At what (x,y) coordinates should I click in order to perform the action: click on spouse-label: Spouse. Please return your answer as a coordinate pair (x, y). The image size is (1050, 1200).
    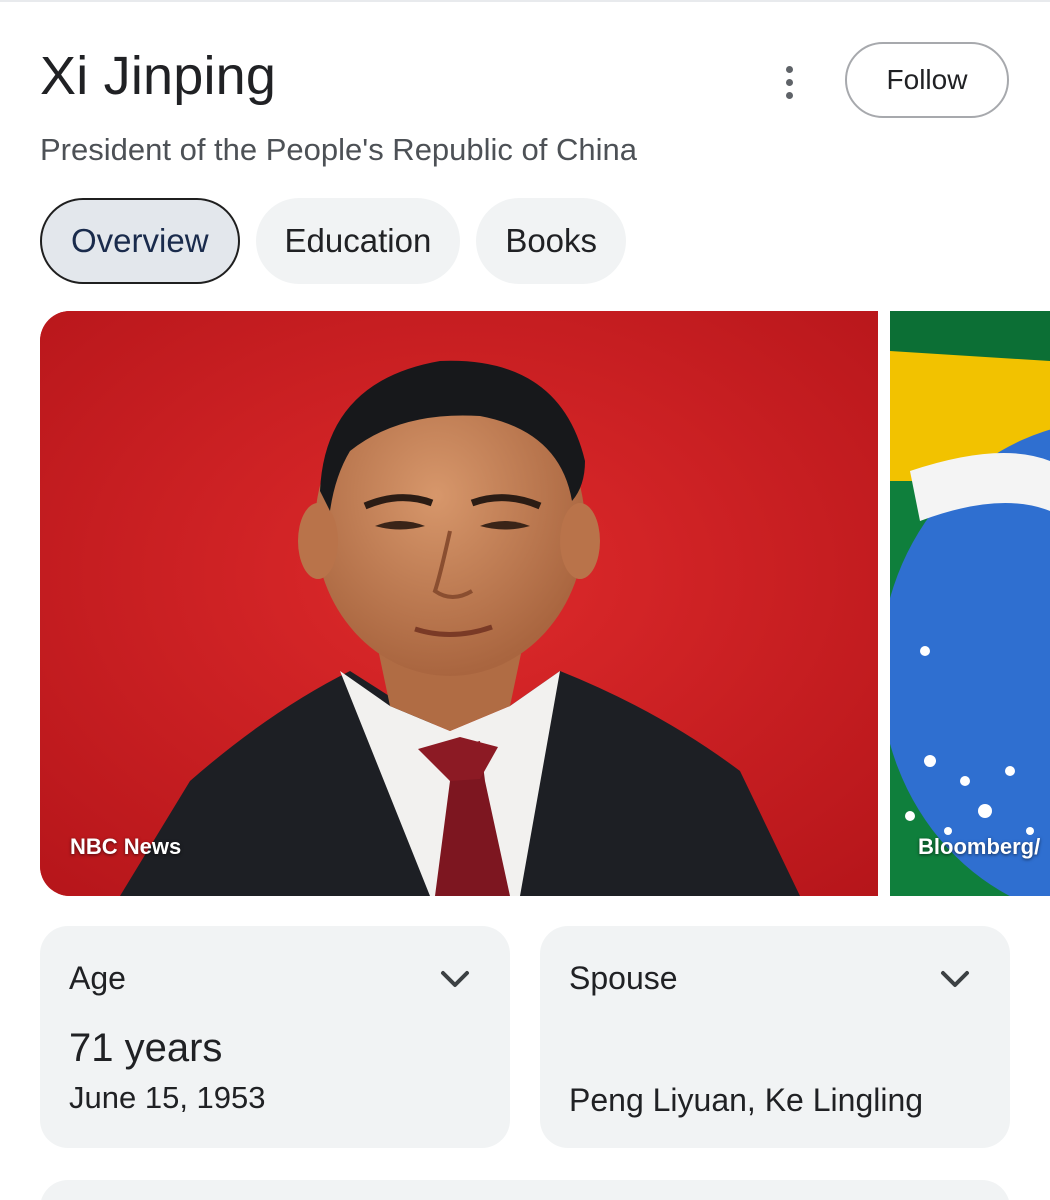
    Looking at the image, I should click on (623, 978).